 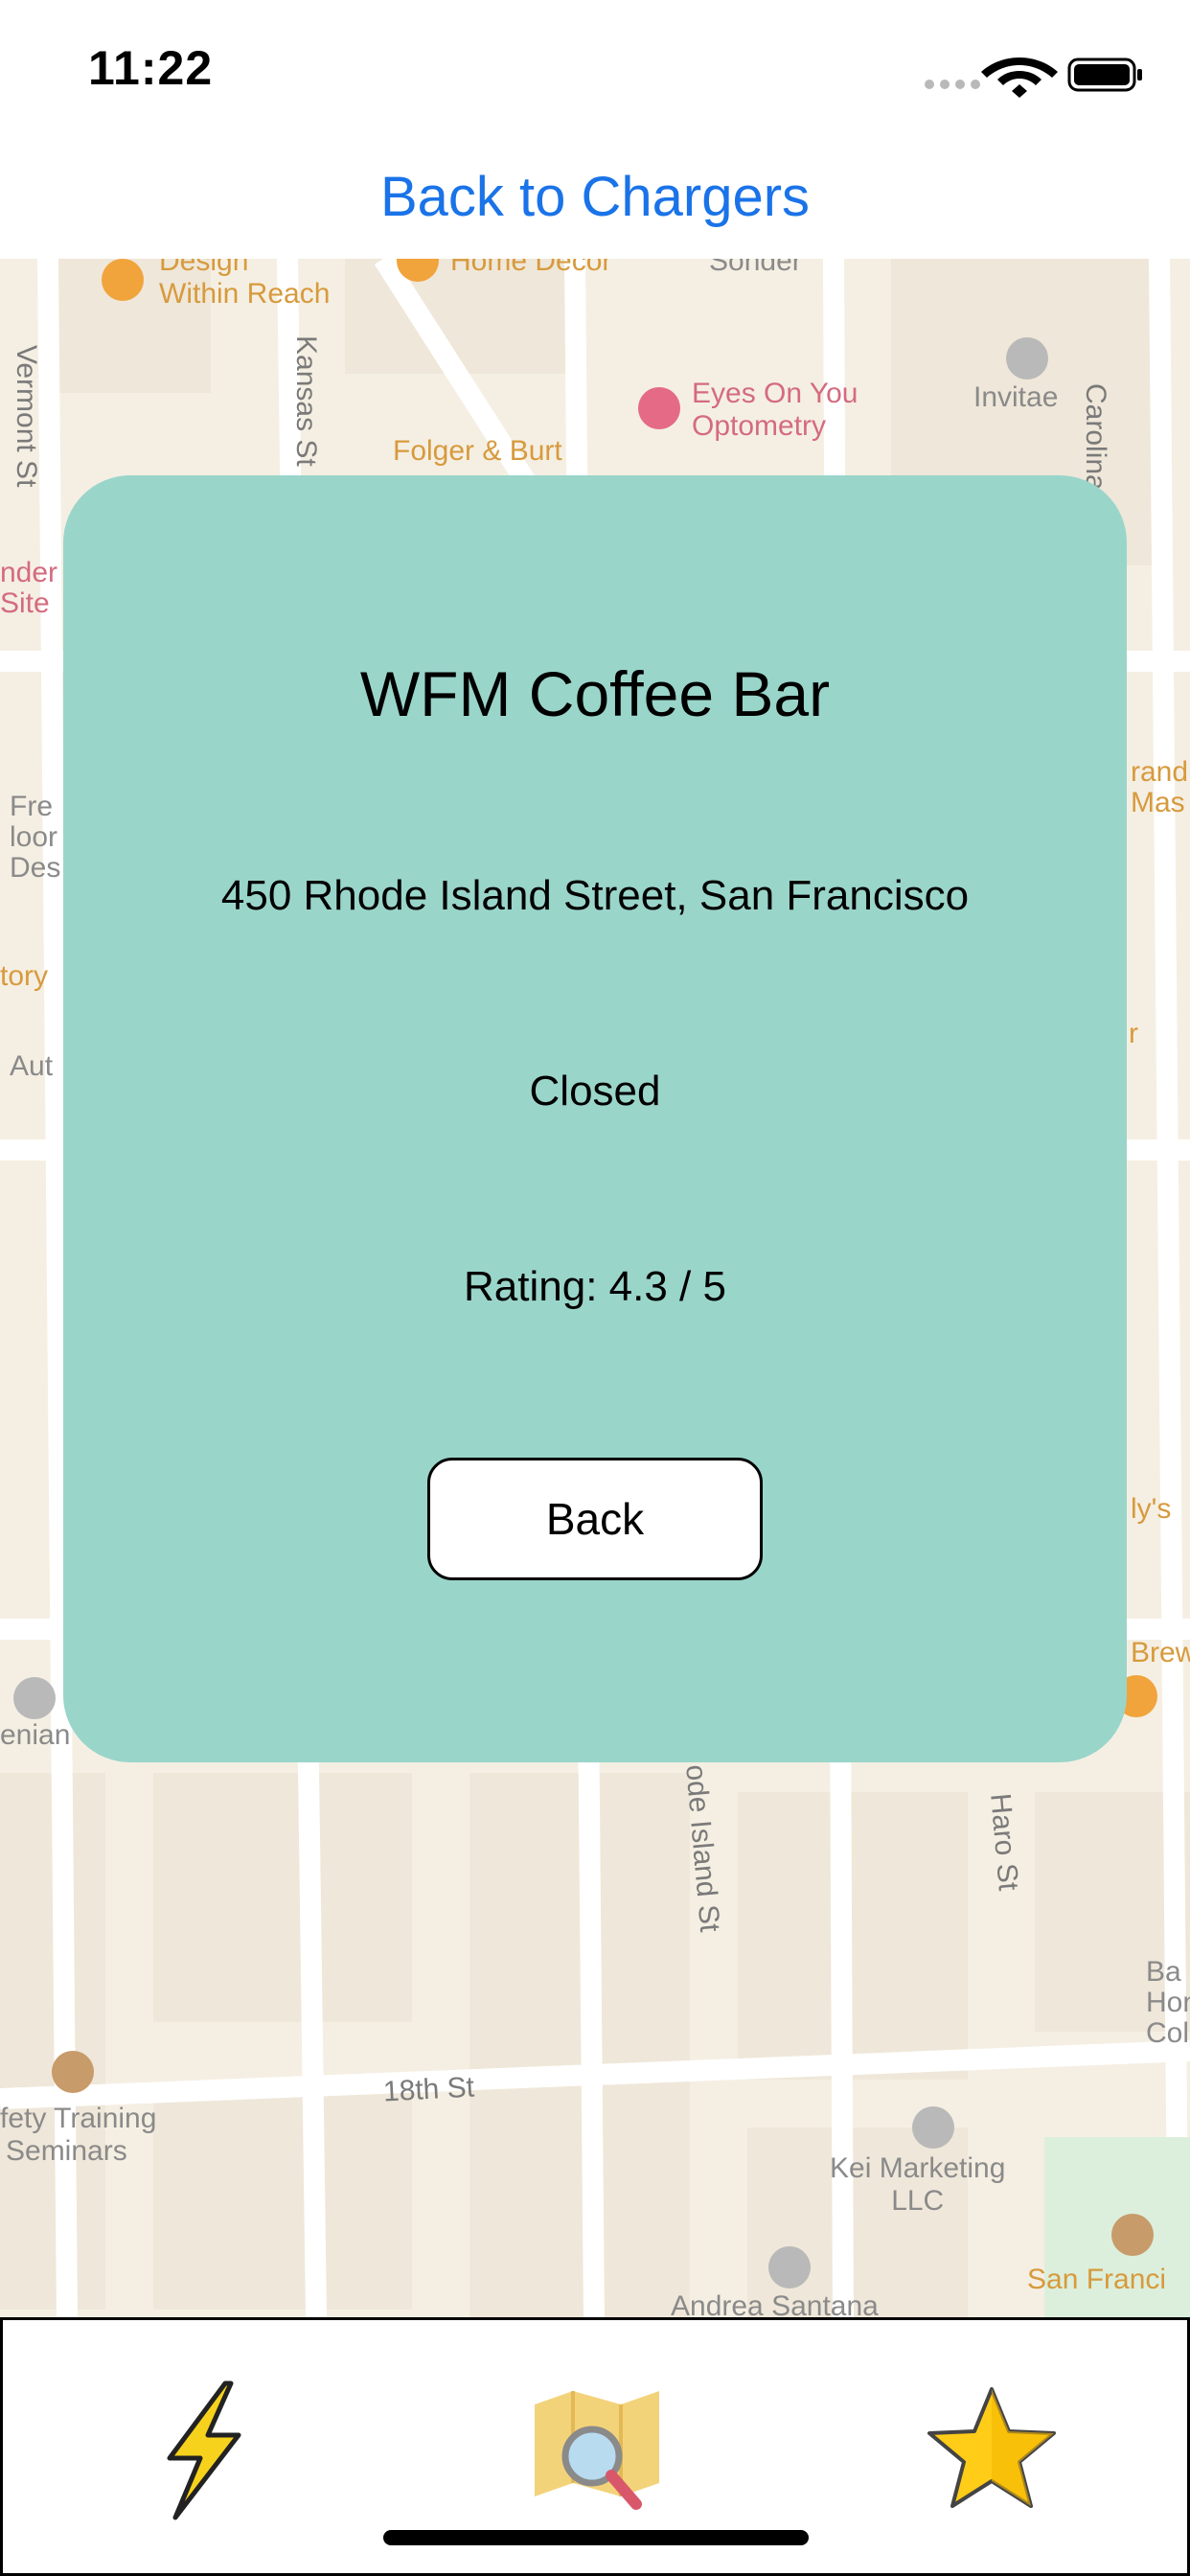 I want to click on map-label-safety-training: fety Training Seminars, so click(x=78, y=2135).